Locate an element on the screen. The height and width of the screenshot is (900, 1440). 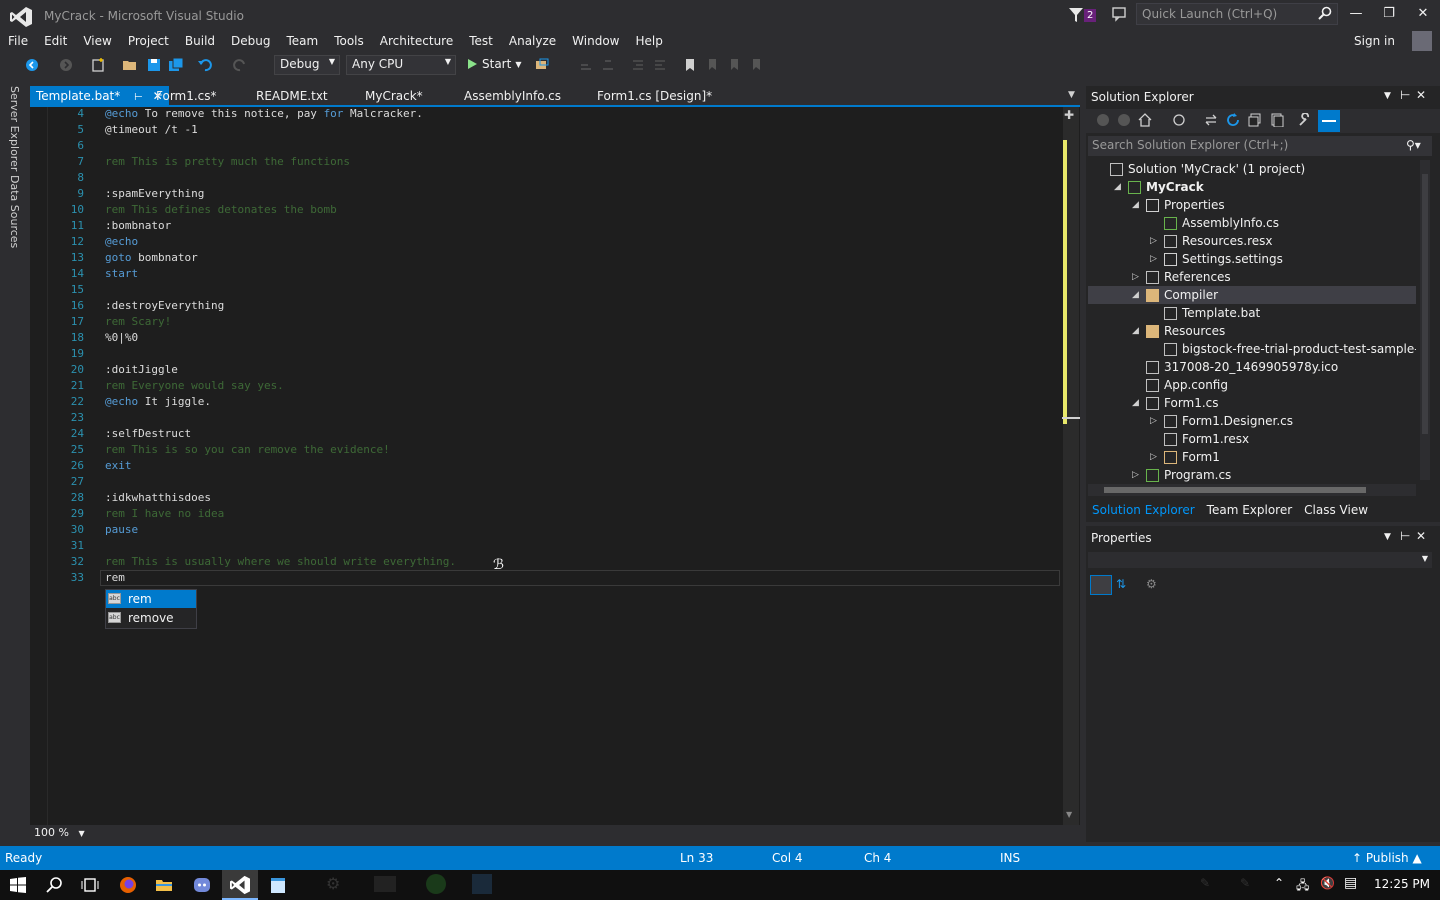
code-line: 24:selfDestruct is located at coordinates (256, 434).